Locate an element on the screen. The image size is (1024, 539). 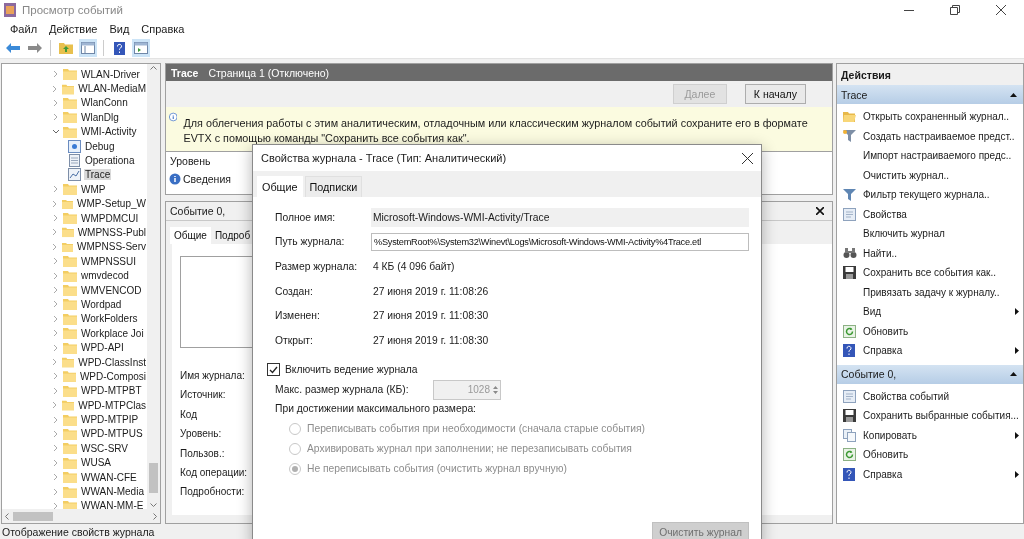
column-header: Уровень is located at coordinates (190, 161).